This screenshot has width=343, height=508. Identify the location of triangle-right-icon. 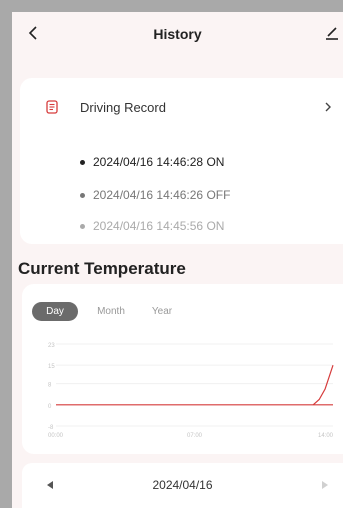
(325, 485).